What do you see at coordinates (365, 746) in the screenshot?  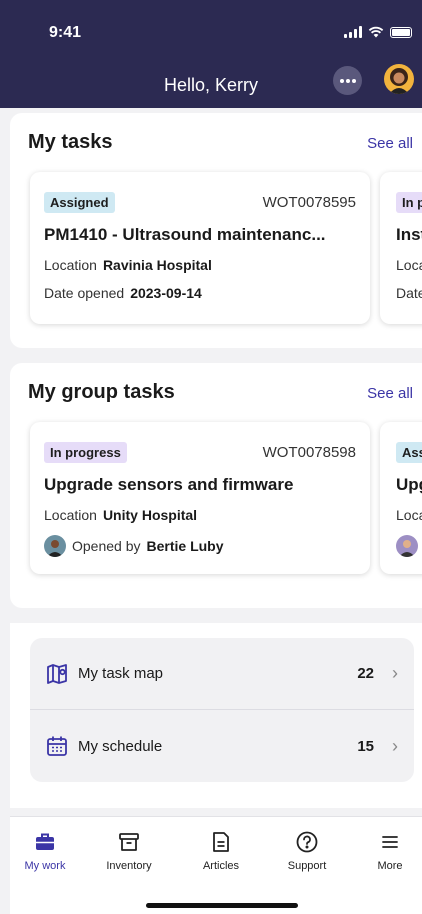 I see `link-count: 15` at bounding box center [365, 746].